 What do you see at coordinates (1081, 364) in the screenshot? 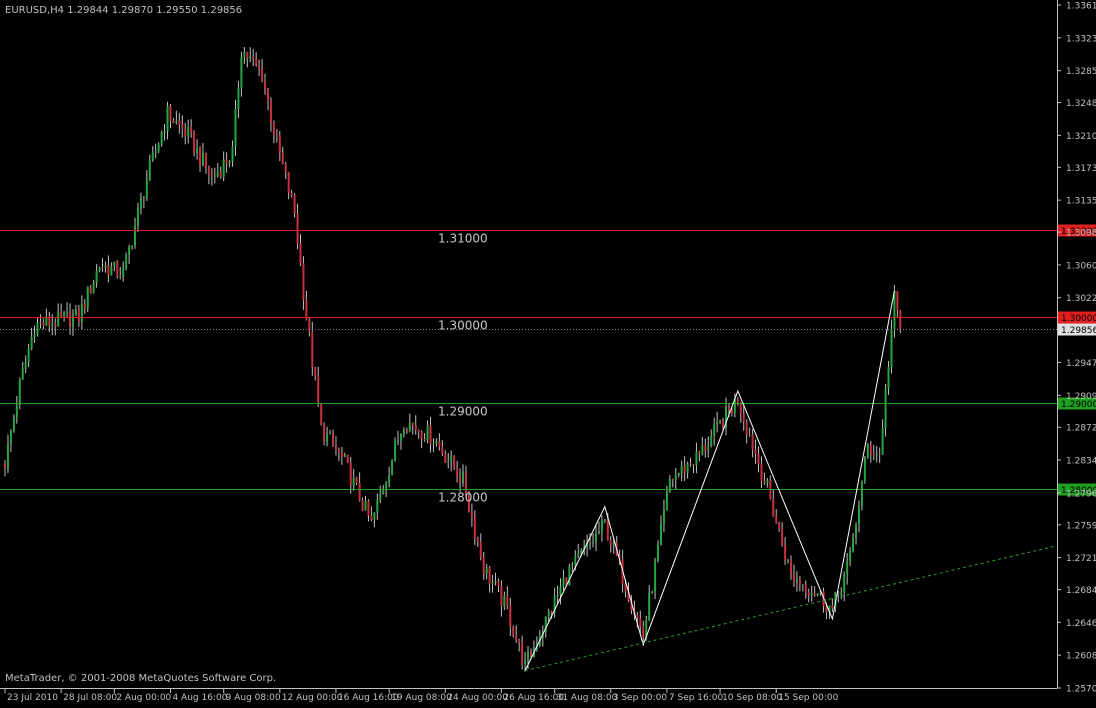
I see `price-tick-label: 1.29470` at bounding box center [1081, 364].